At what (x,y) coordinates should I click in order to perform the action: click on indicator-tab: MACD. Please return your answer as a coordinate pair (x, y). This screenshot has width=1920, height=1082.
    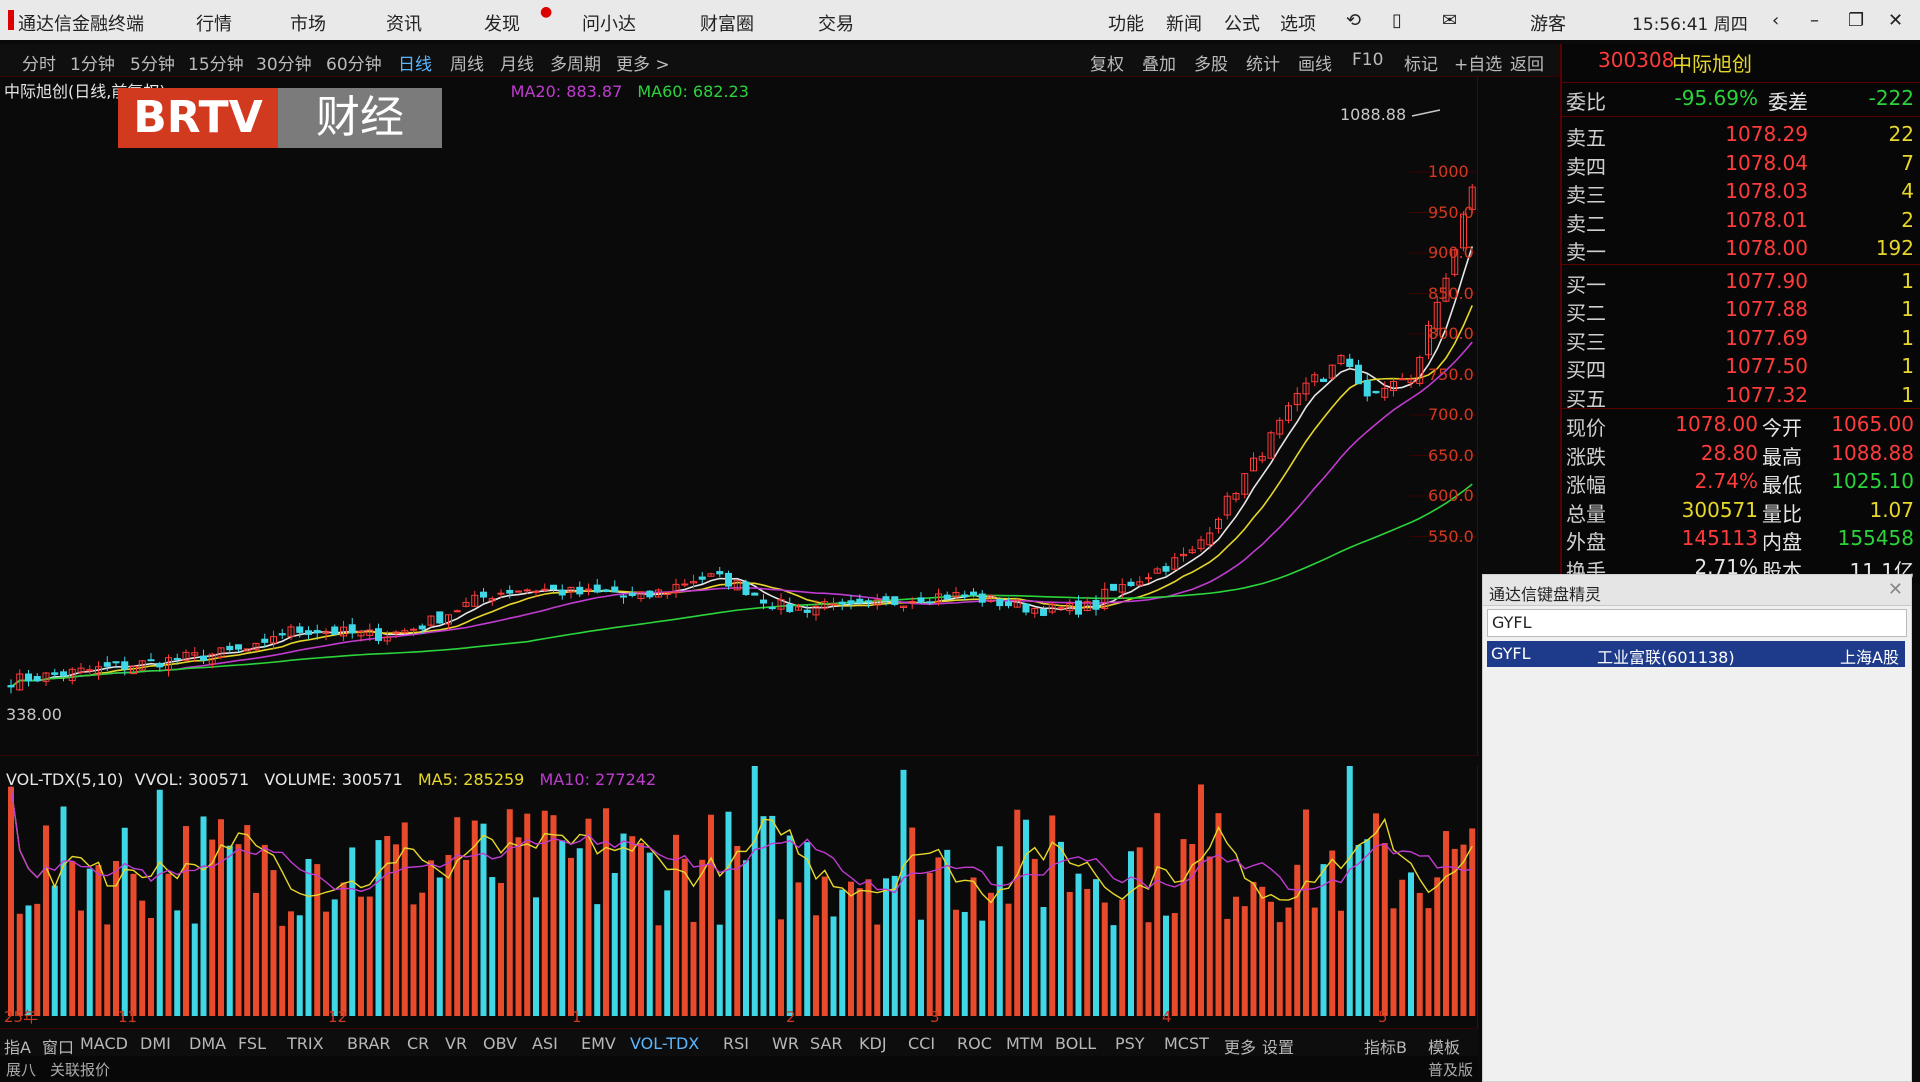
    Looking at the image, I should click on (104, 1043).